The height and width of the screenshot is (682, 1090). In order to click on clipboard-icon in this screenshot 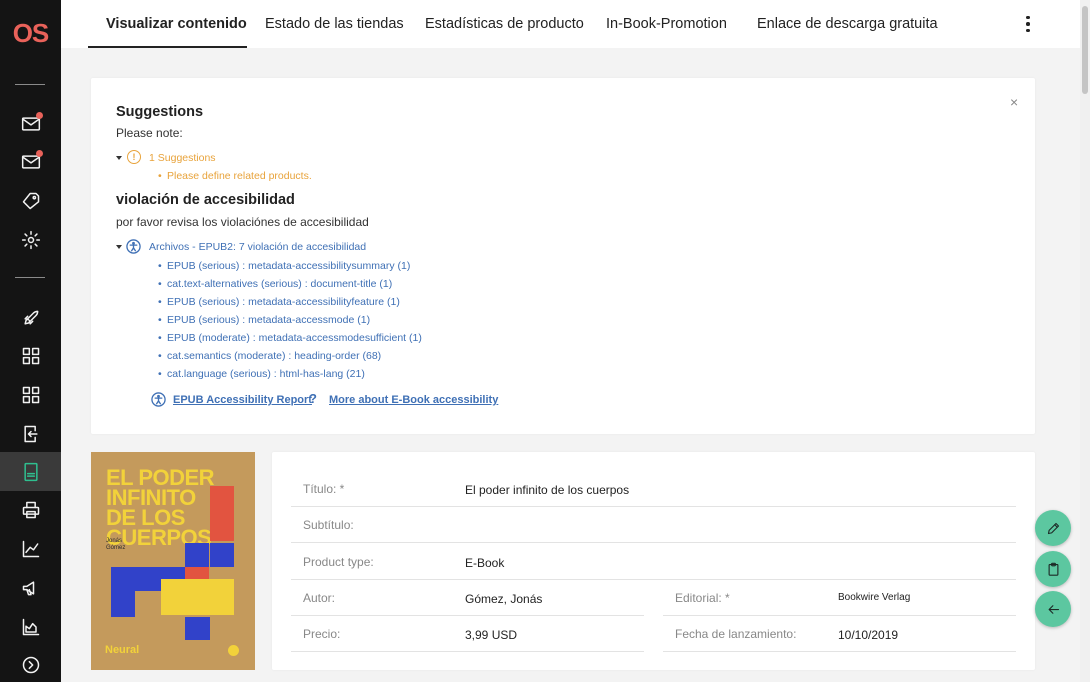, I will do `click(1053, 569)`.